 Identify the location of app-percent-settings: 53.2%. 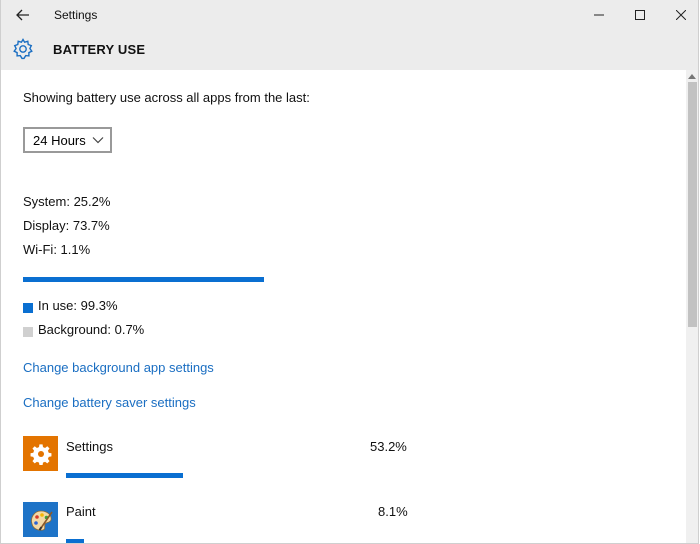
(388, 446).